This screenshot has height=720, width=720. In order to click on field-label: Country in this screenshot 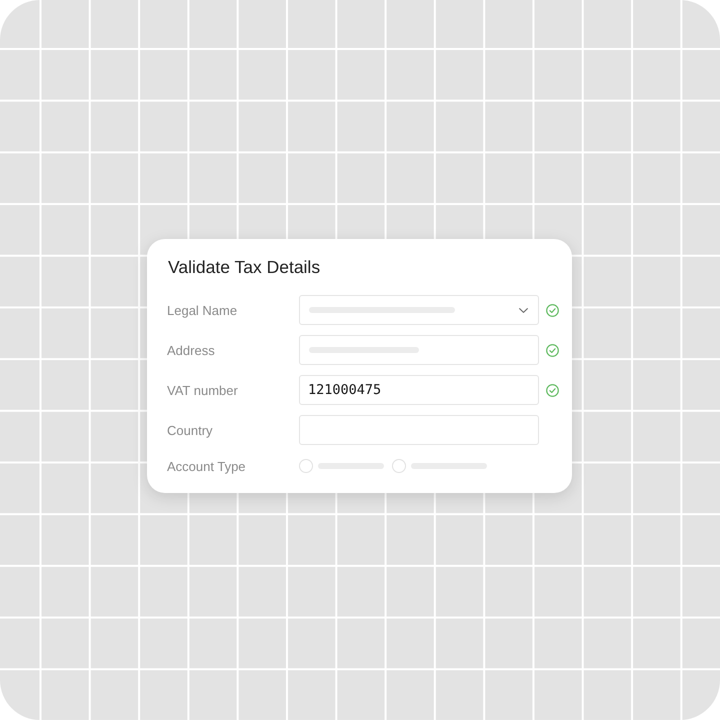, I will do `click(190, 430)`.